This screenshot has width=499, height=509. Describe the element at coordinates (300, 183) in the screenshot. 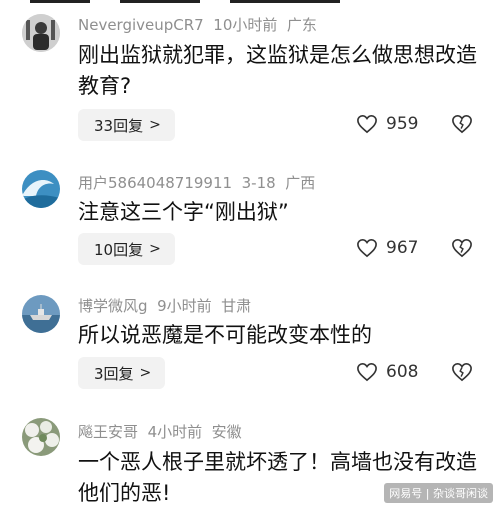

I see `comment-location: 广西` at that location.